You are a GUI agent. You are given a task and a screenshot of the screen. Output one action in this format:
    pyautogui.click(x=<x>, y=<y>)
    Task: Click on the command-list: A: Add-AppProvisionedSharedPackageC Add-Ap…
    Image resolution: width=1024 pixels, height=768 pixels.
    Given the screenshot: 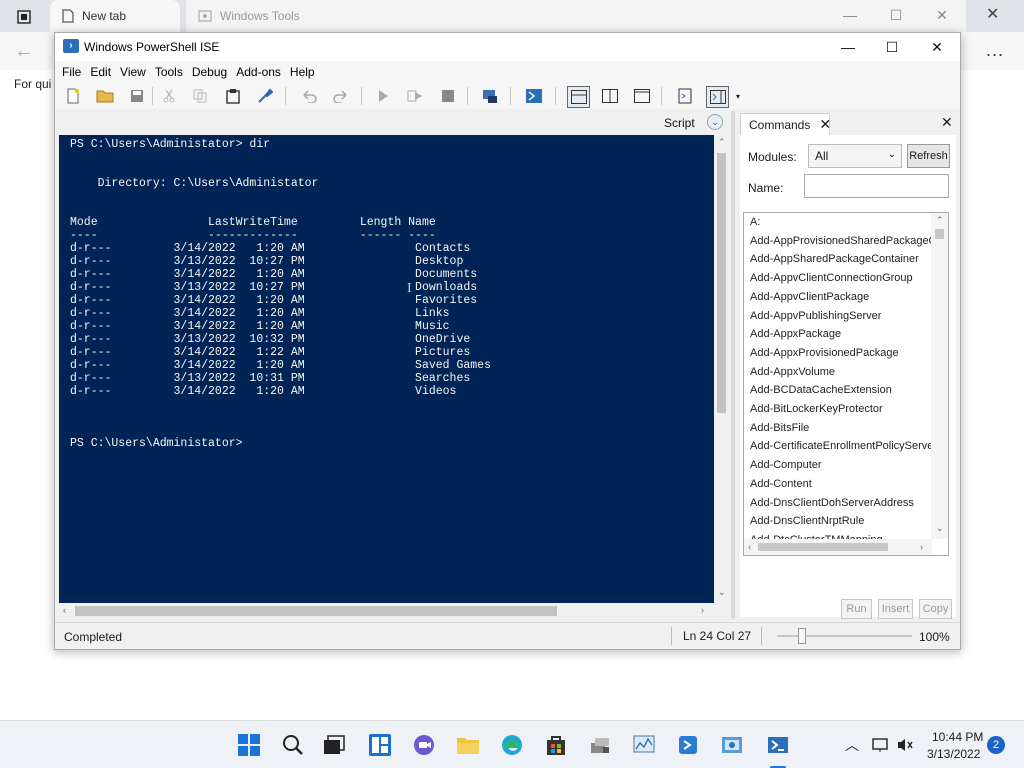 What is the action you would take?
    pyautogui.click(x=846, y=384)
    